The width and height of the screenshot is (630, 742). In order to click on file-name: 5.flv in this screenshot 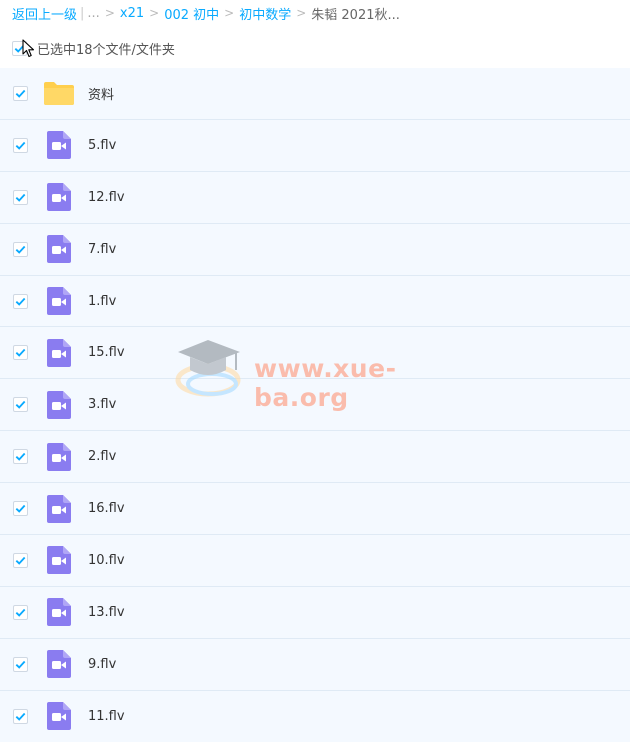, I will do `click(102, 145)`.